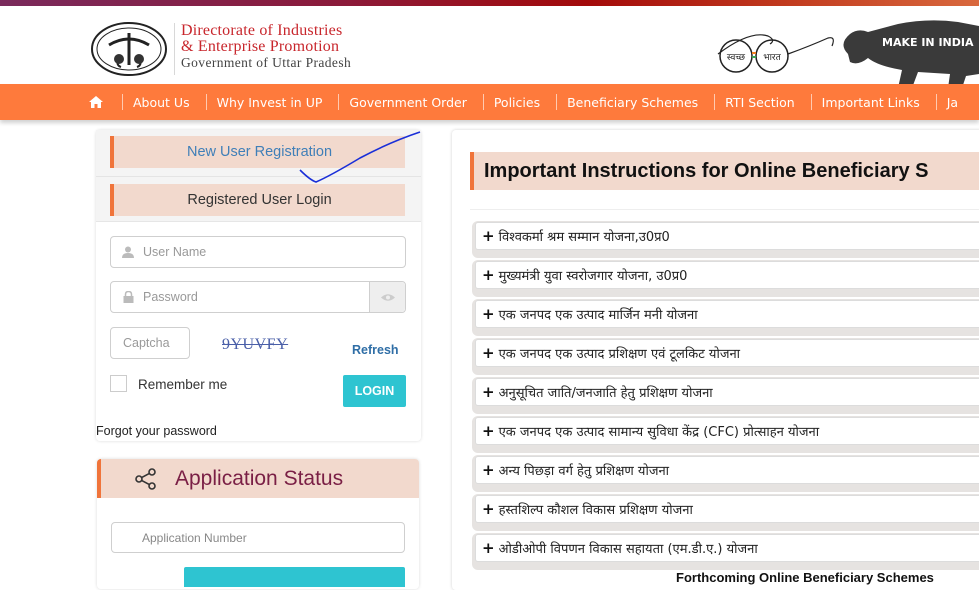  What do you see at coordinates (598, 315) in the screenshot?
I see `scheme-label: एक जनपद एक उत्पाद मार्जिन मनी योजना` at bounding box center [598, 315].